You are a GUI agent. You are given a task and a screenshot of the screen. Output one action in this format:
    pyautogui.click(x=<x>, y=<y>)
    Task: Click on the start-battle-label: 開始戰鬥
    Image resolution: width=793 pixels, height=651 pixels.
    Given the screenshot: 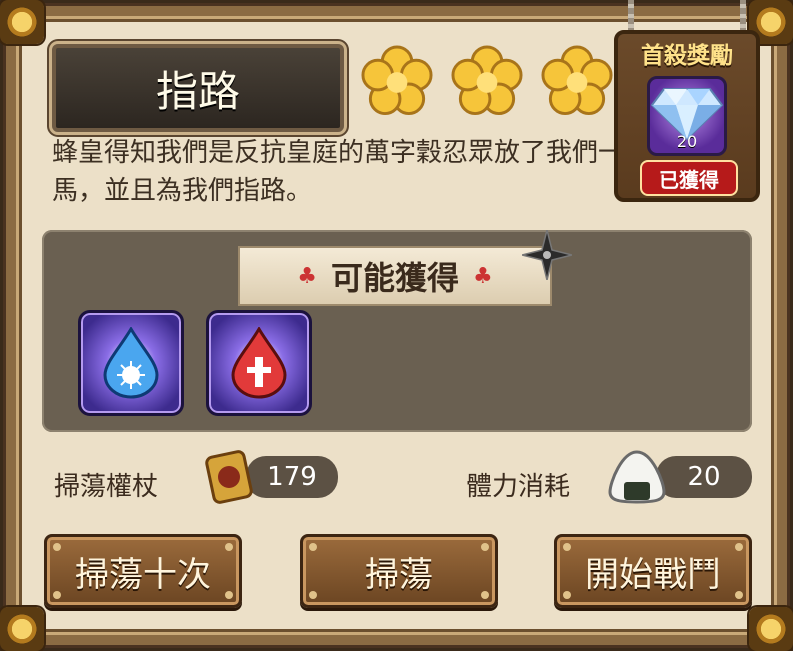 What is the action you would take?
    pyautogui.click(x=653, y=574)
    